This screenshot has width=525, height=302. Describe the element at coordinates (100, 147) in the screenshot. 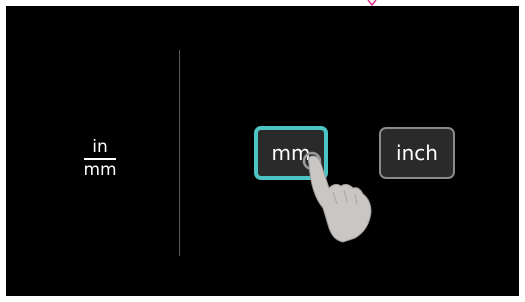

I see `unit-numerator: in` at that location.